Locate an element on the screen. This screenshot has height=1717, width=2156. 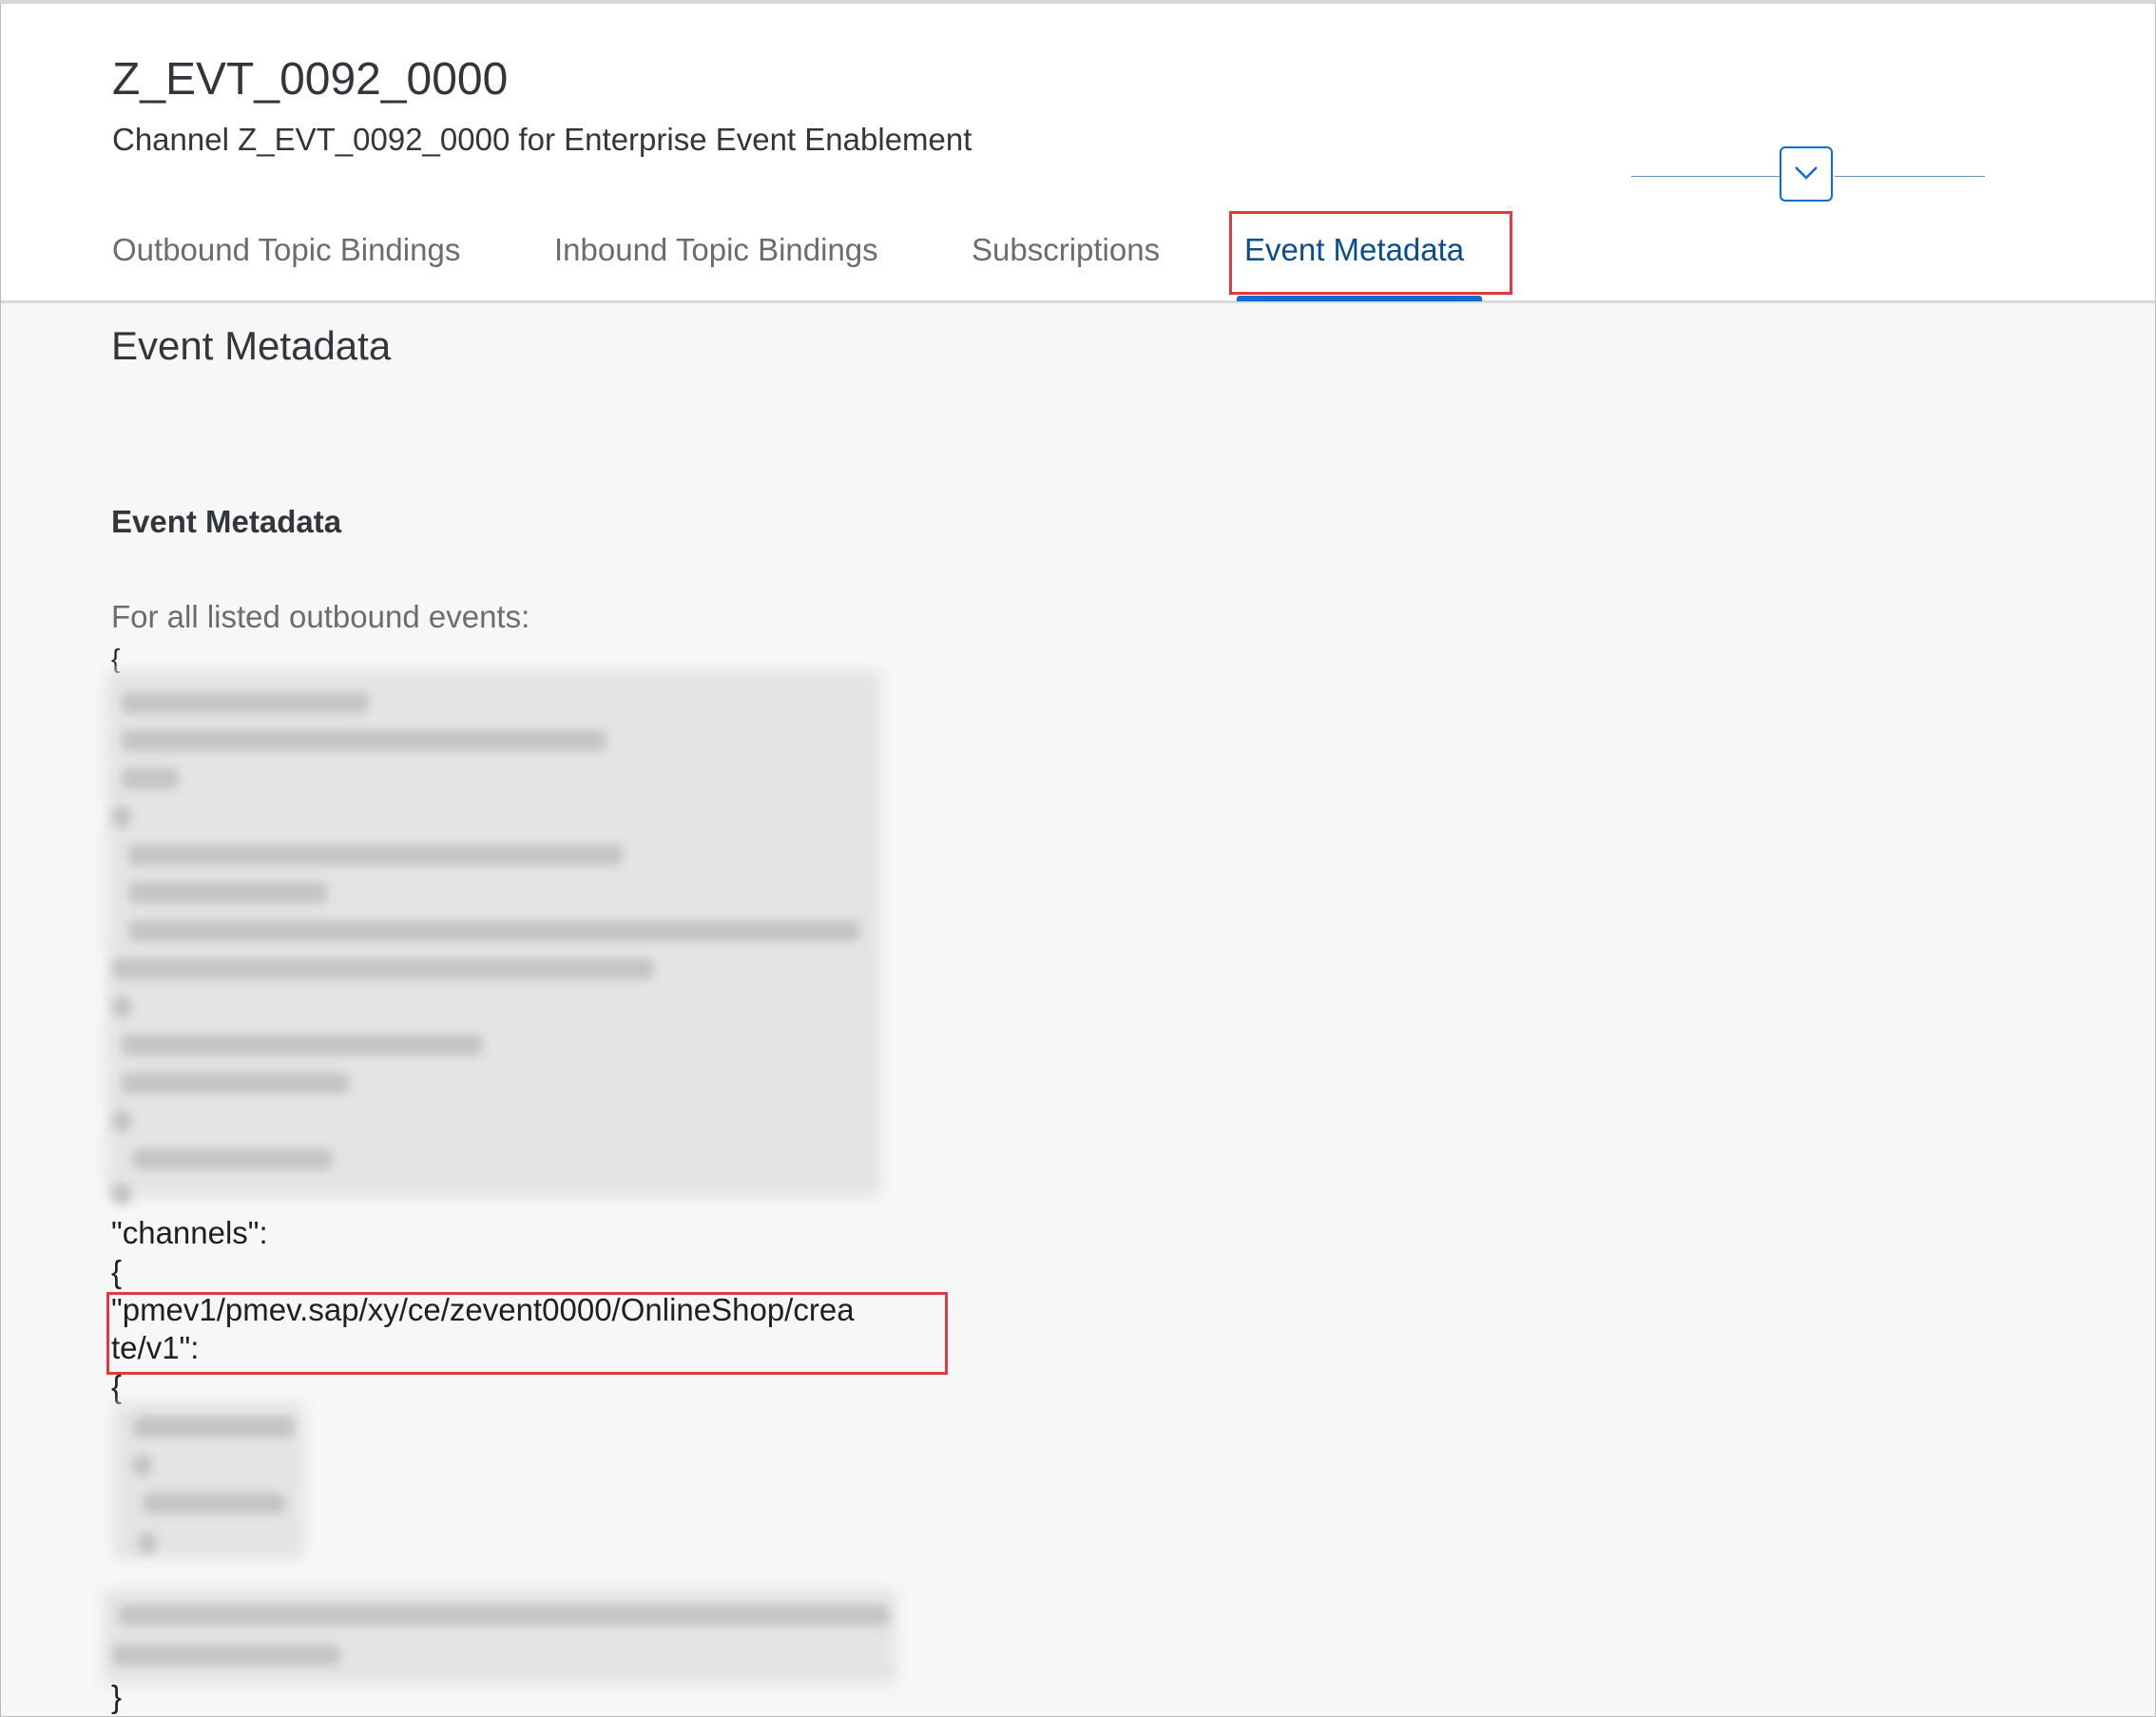
code-close-brace: } is located at coordinates (117, 1696).